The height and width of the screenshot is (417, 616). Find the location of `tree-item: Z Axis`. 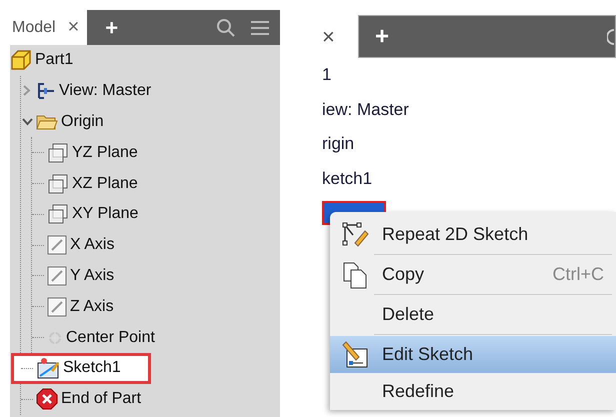

tree-item: Z Axis is located at coordinates (156, 306).